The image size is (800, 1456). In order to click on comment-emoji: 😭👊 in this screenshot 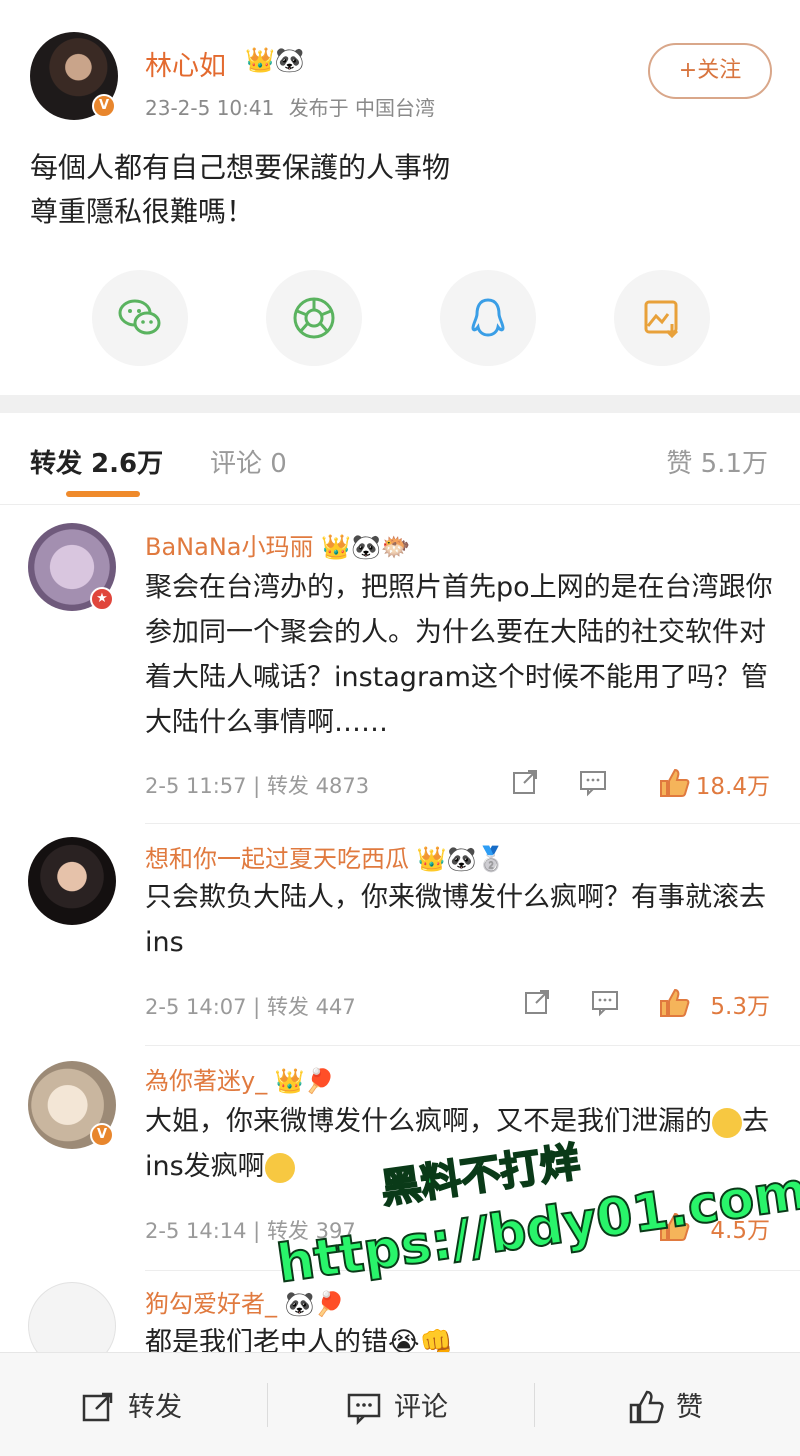, I will do `click(421, 1339)`.